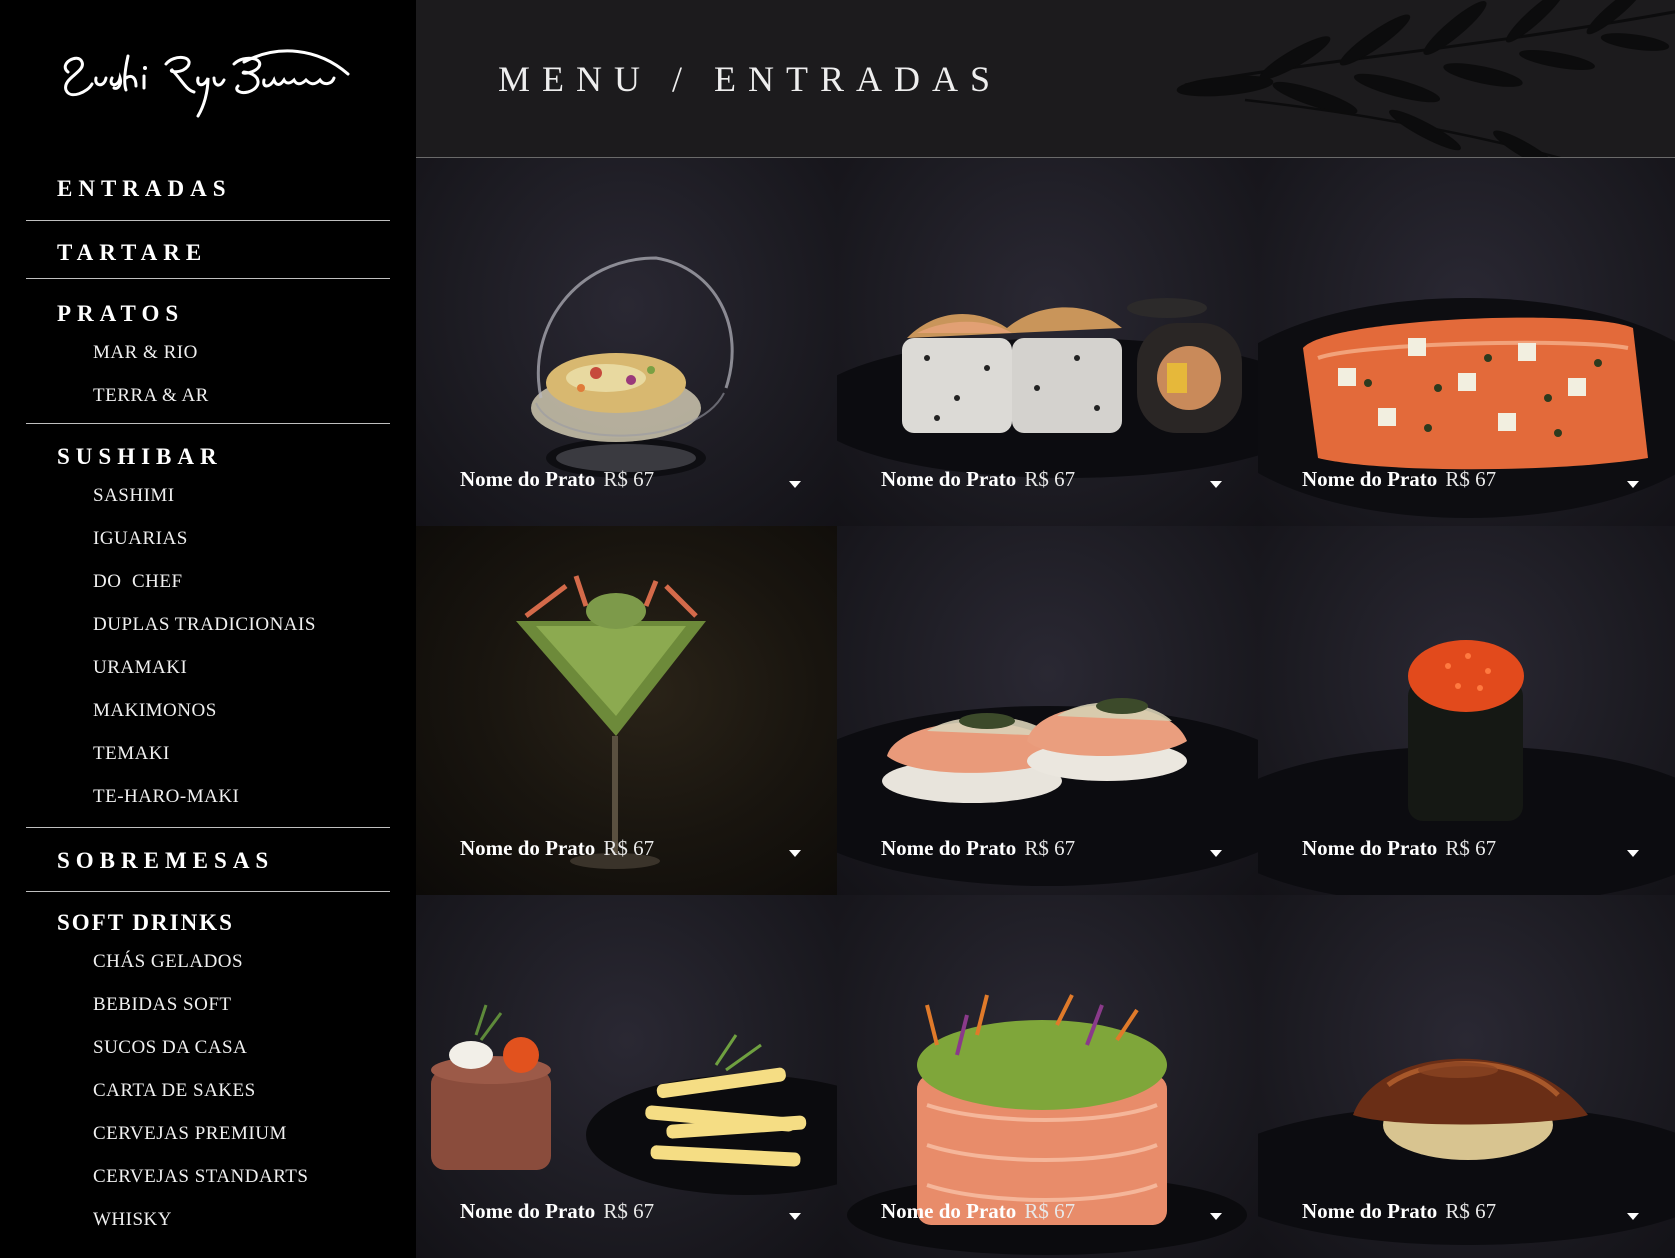 The height and width of the screenshot is (1258, 1675). Describe the element at coordinates (1425, 78) in the screenshot. I see `leaf-branch-icon` at that location.